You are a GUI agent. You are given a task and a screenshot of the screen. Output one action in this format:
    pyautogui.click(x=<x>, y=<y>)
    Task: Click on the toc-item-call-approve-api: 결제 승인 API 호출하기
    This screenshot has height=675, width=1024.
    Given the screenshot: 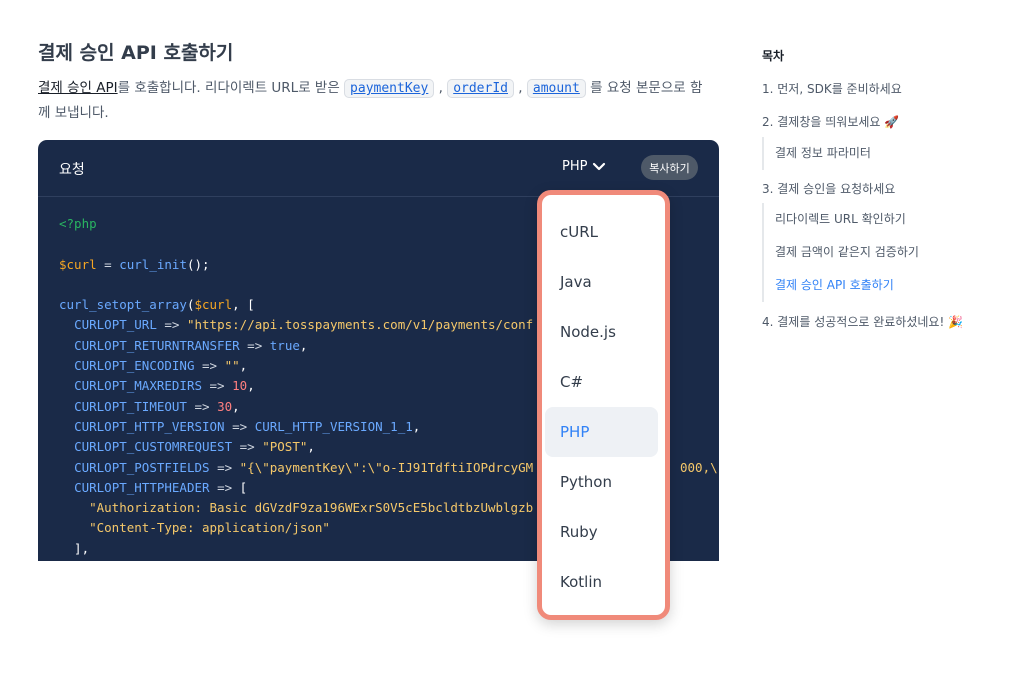 What is the action you would take?
    pyautogui.click(x=828, y=285)
    